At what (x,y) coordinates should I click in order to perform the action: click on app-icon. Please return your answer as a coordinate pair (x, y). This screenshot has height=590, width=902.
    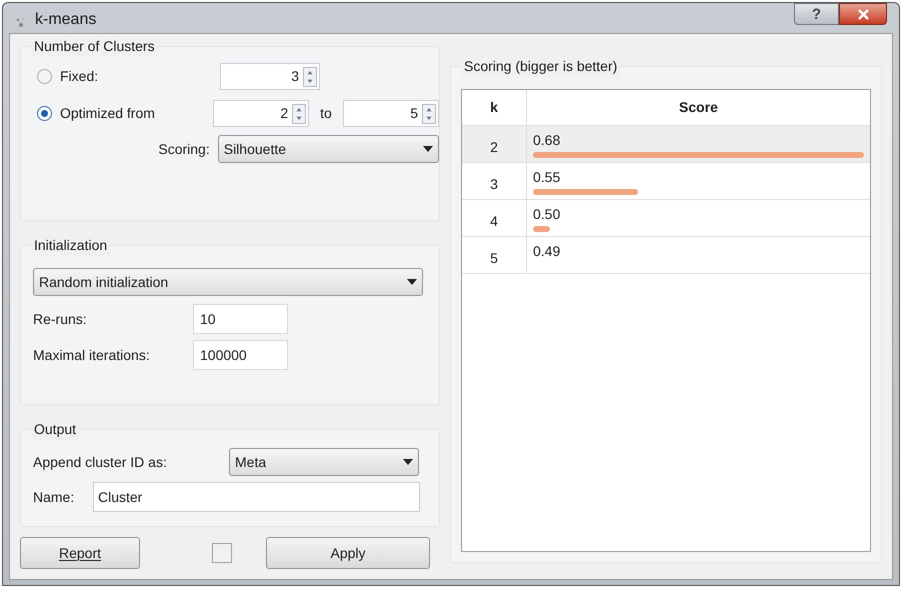
    Looking at the image, I should click on (21, 22).